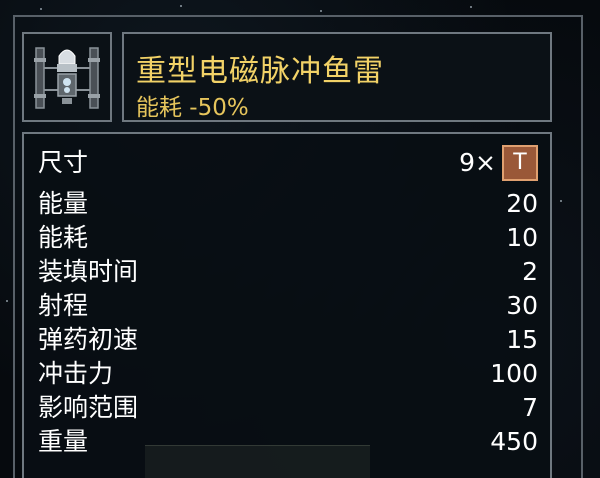  Describe the element at coordinates (63, 237) in the screenshot. I see `stat-label: 能耗` at that location.